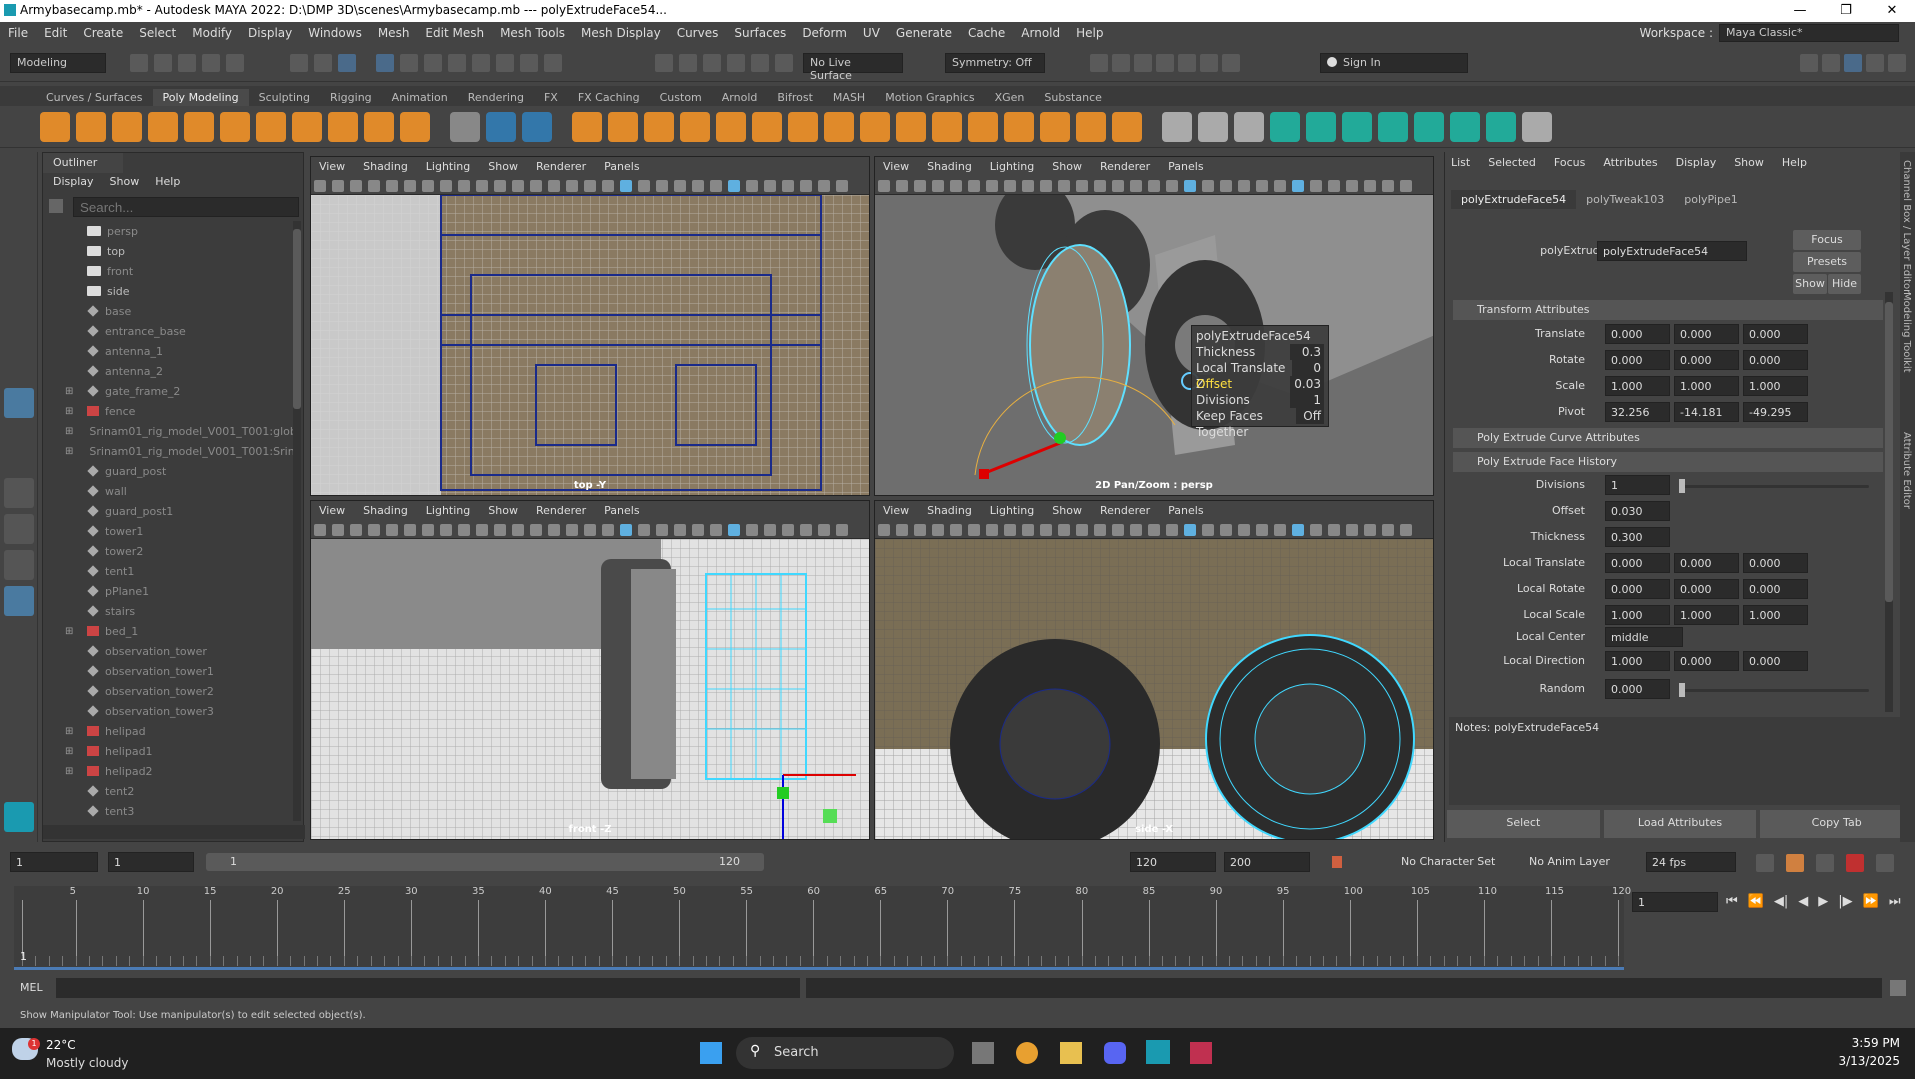  What do you see at coordinates (1307, 400) in the screenshot?
I see `hud-row-value: 1` at bounding box center [1307, 400].